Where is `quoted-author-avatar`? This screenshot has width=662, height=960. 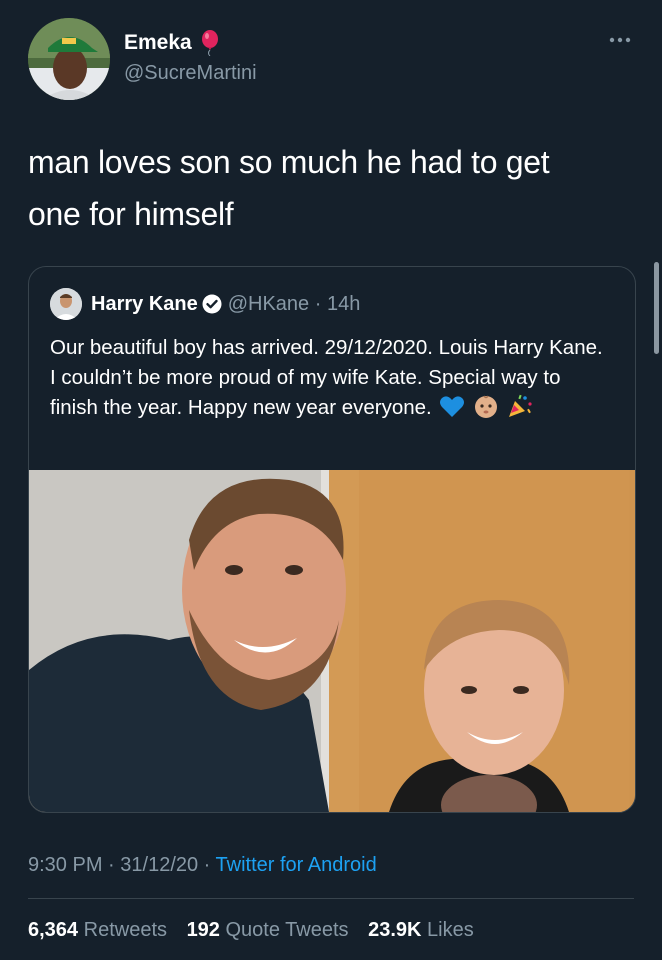 quoted-author-avatar is located at coordinates (66, 304).